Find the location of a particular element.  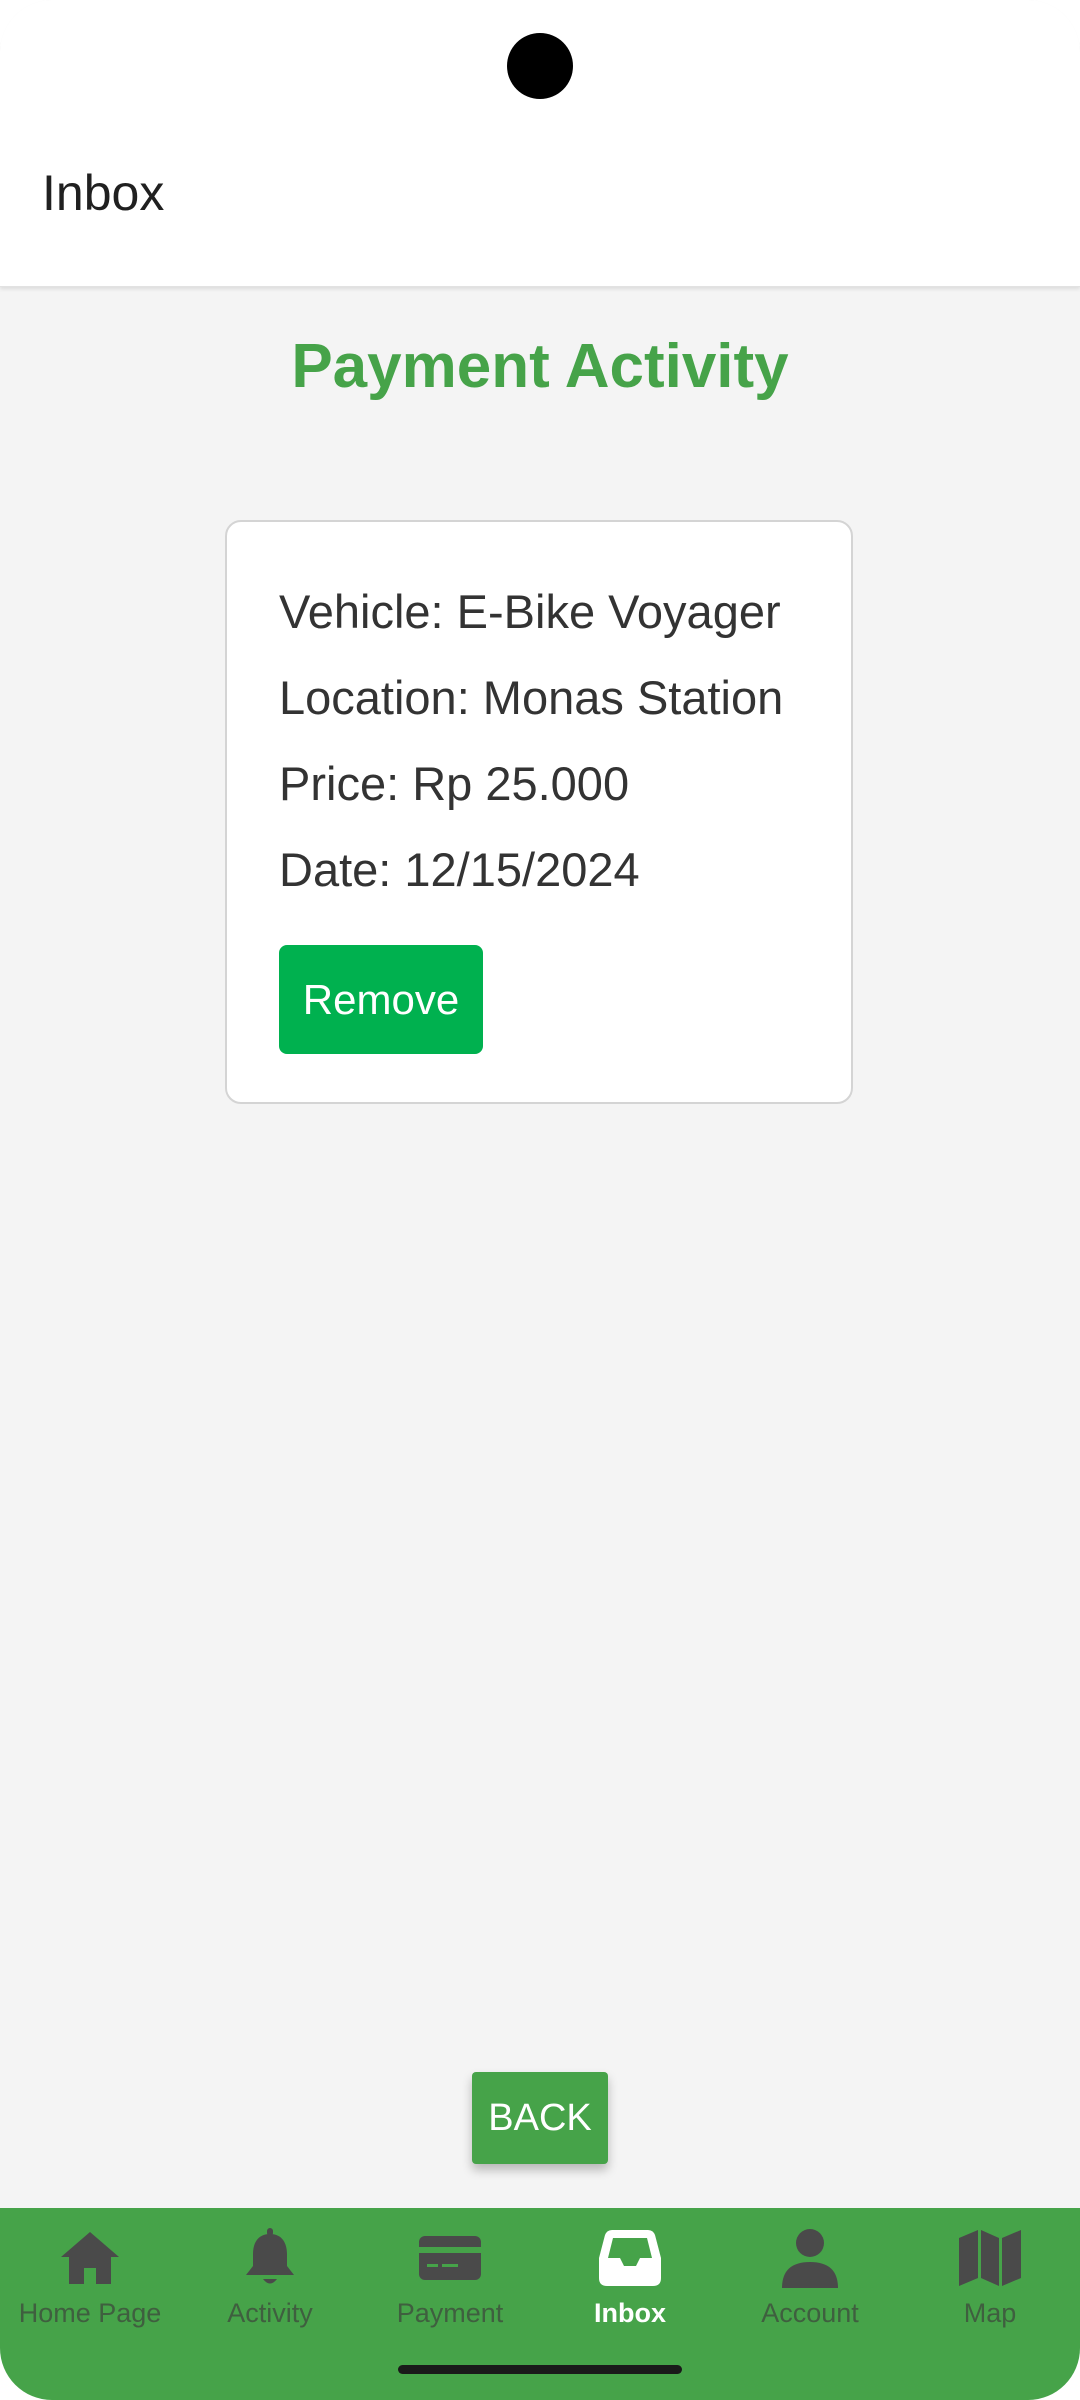

nav-item-inbox: Inbox is located at coordinates (630, 2273).